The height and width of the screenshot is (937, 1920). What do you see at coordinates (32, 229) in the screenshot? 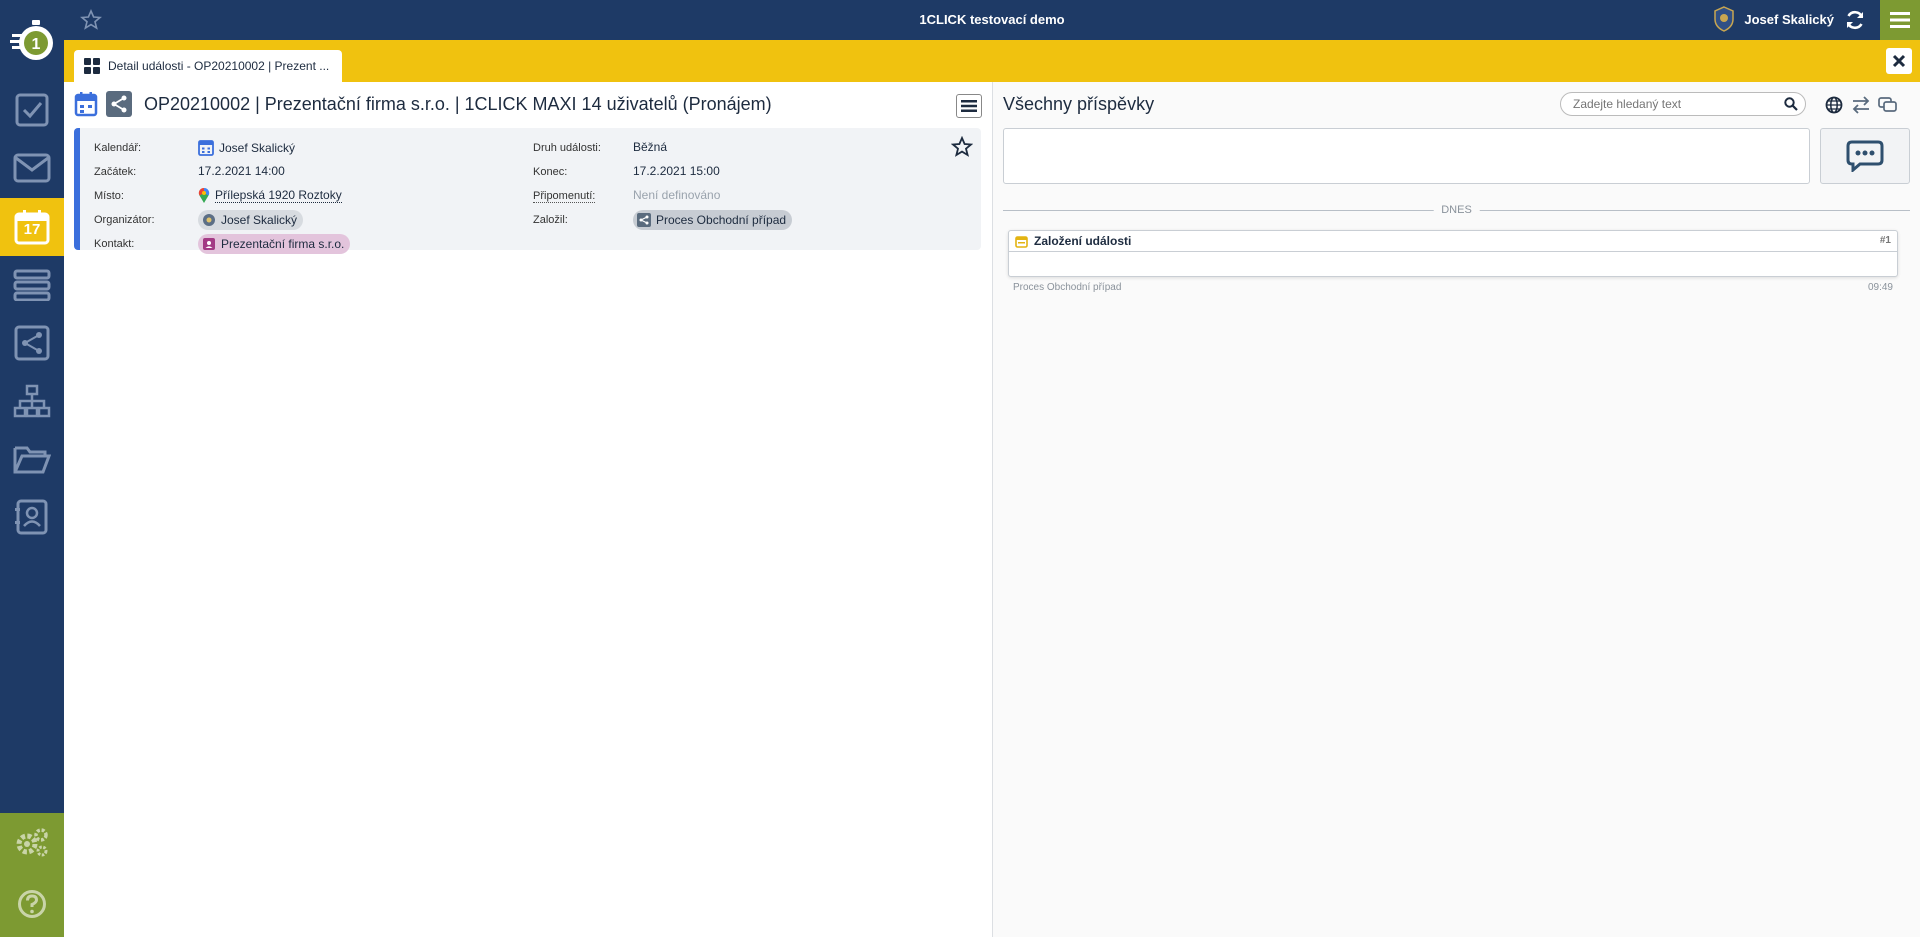
I see `calendar-day-badge: 17` at bounding box center [32, 229].